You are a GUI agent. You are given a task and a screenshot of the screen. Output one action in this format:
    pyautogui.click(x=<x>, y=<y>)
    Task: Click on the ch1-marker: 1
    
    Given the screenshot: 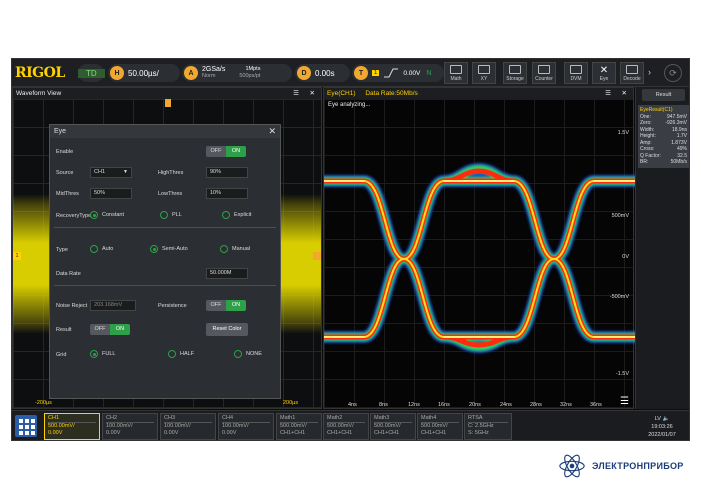 What is the action you would take?
    pyautogui.click(x=17, y=256)
    